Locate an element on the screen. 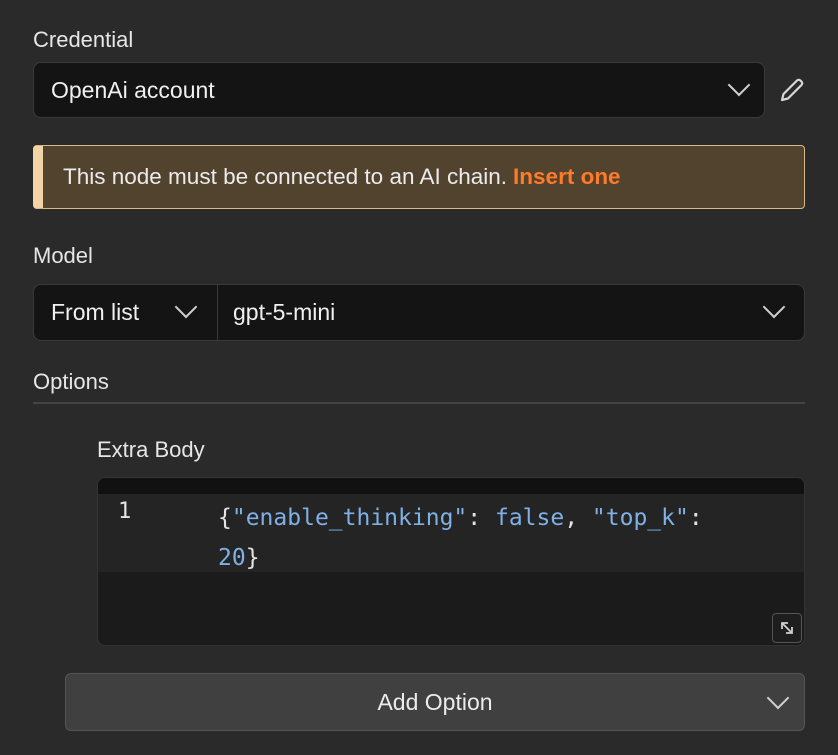  code-brace-open: { is located at coordinates (225, 518).